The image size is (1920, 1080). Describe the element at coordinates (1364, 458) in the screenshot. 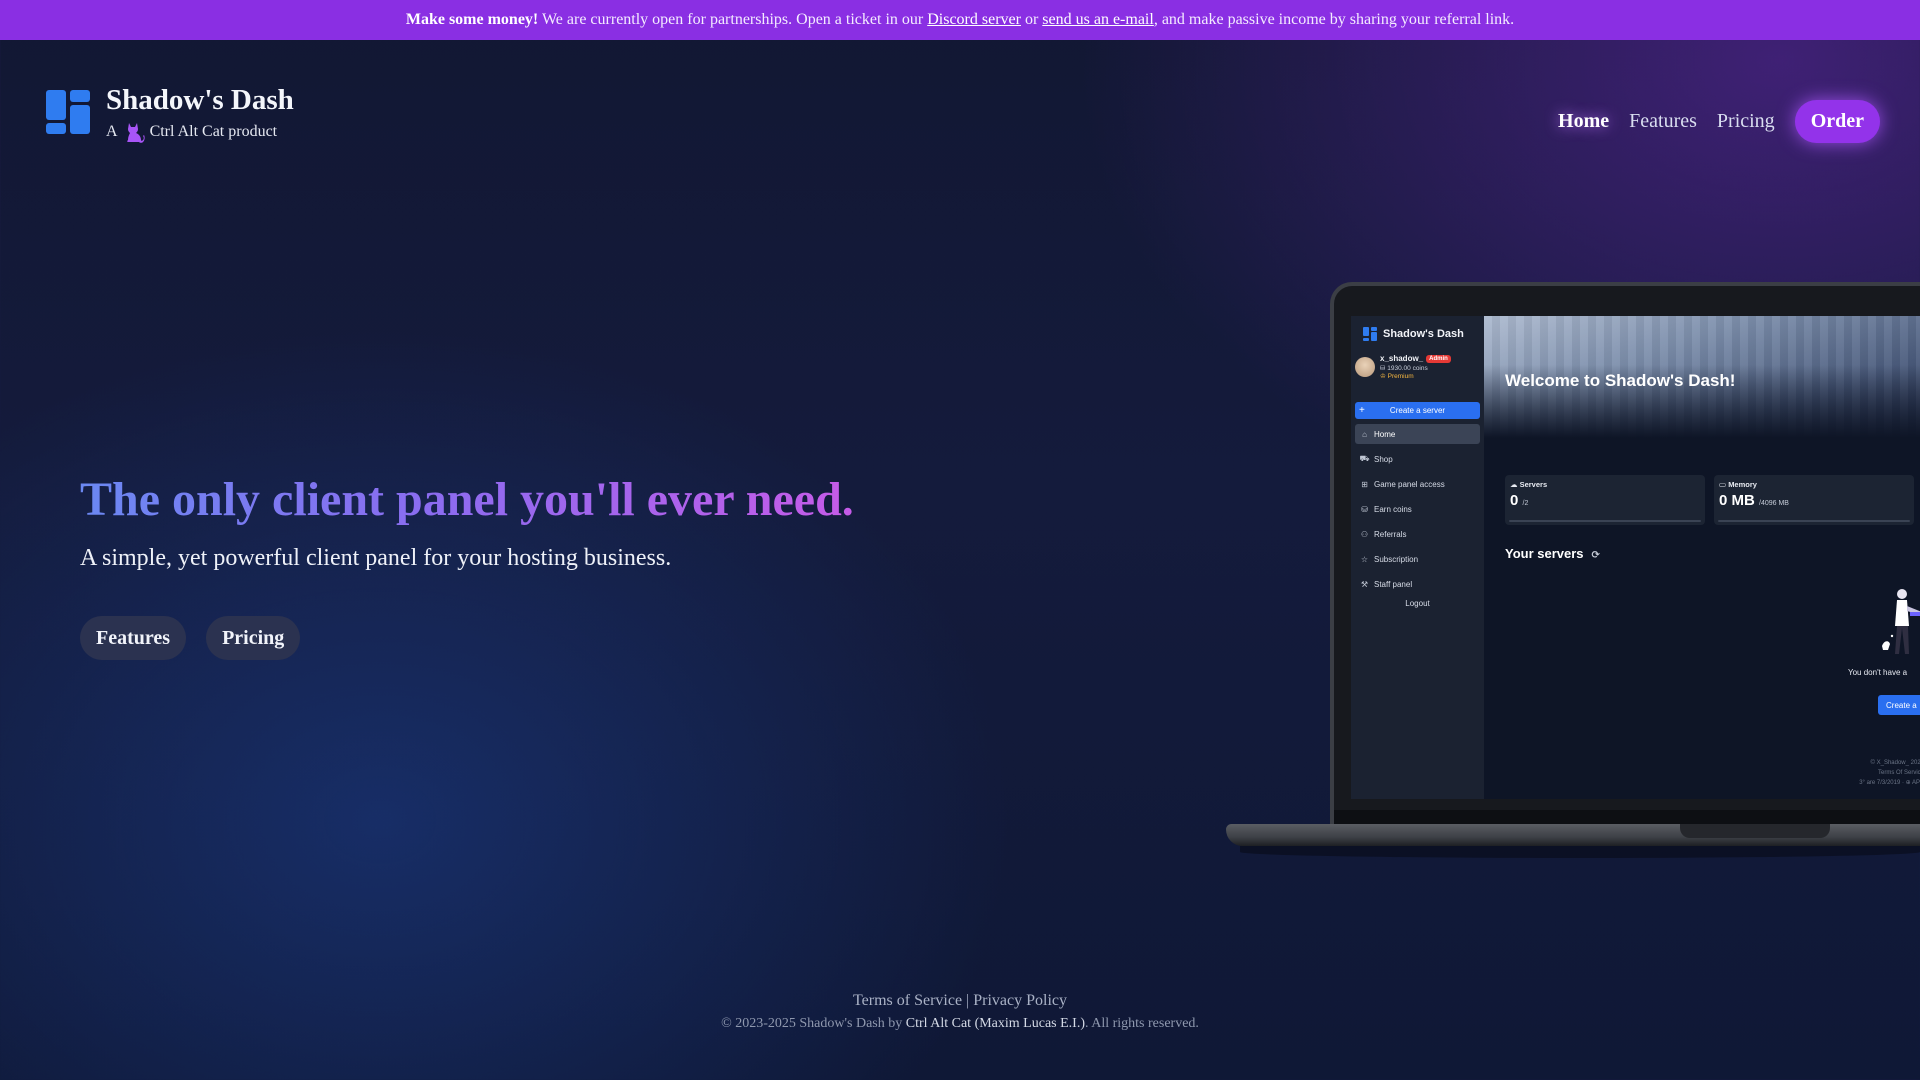

I see `cart-icon: ⛟` at that location.